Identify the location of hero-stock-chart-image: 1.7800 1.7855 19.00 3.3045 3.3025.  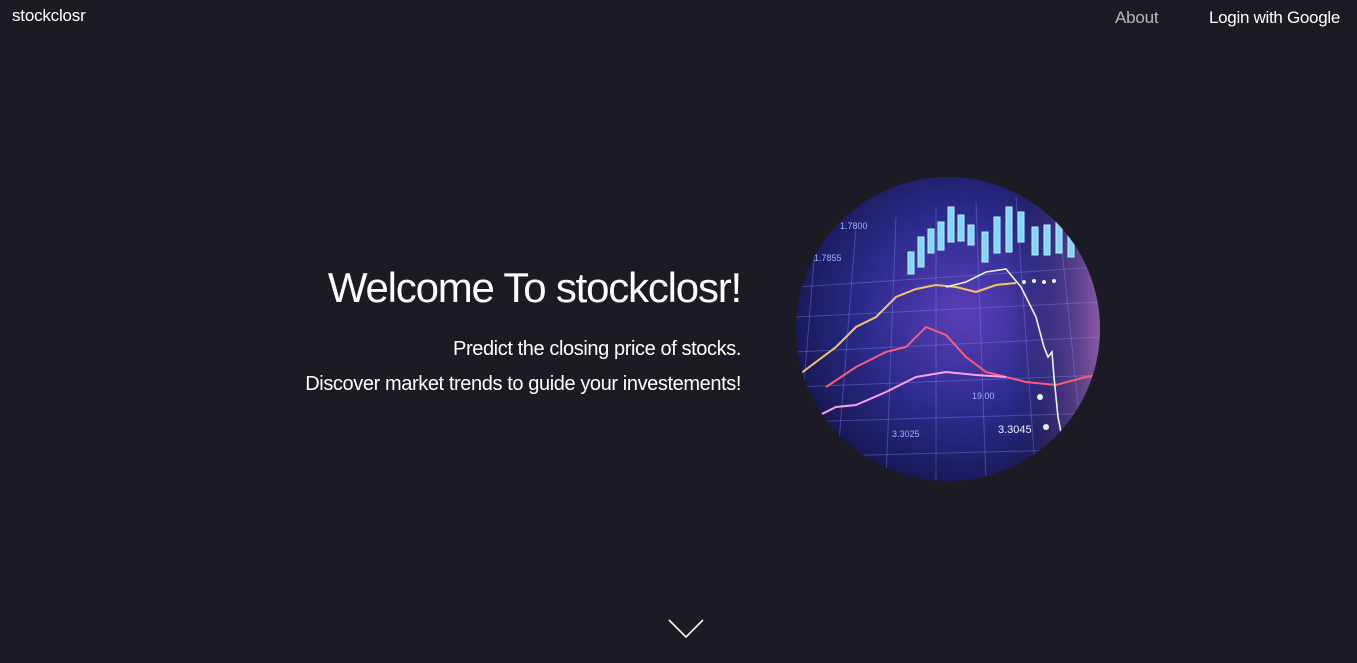
(948, 329).